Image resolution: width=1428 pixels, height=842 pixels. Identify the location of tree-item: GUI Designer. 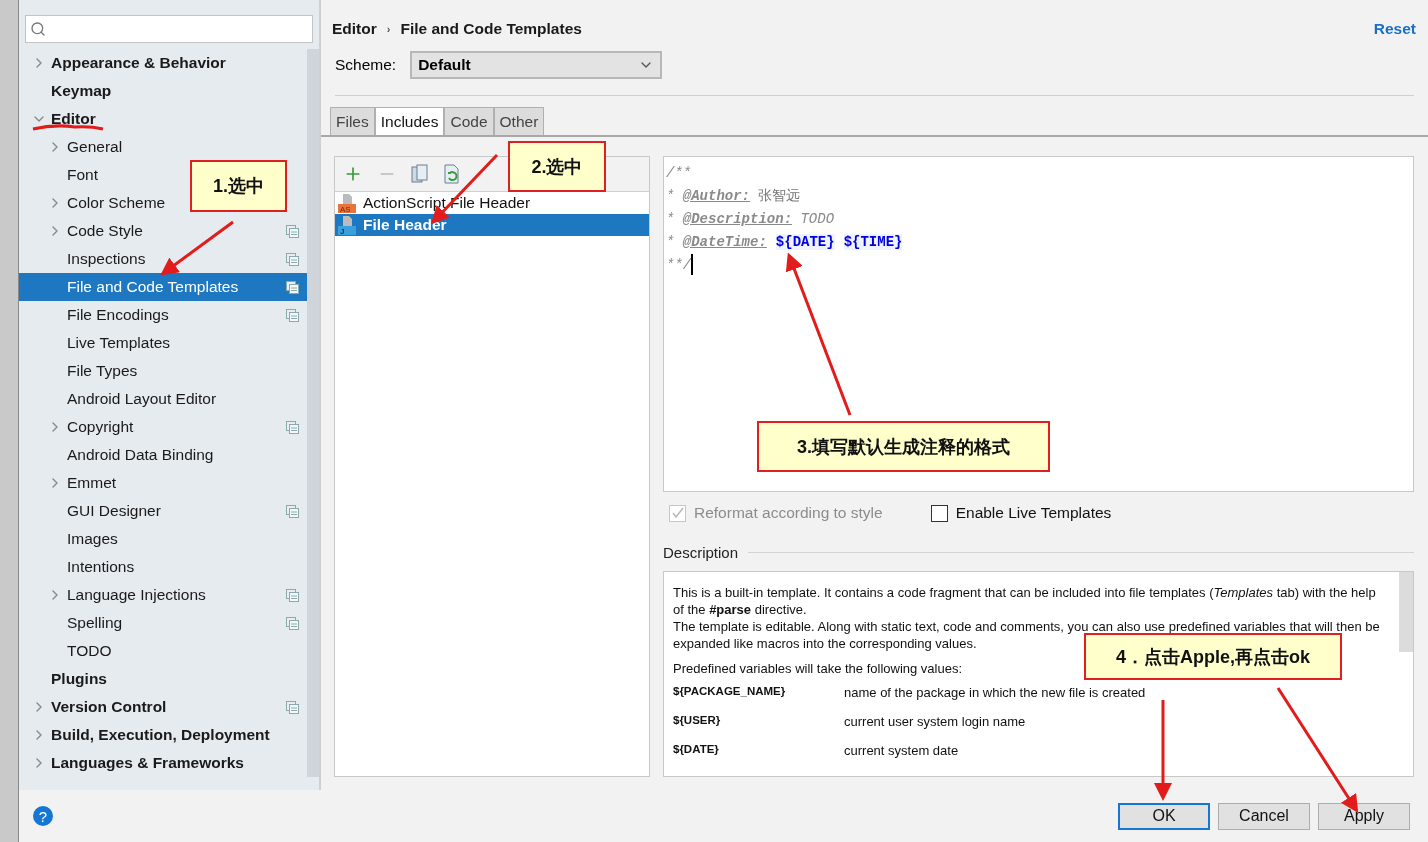
(163, 511).